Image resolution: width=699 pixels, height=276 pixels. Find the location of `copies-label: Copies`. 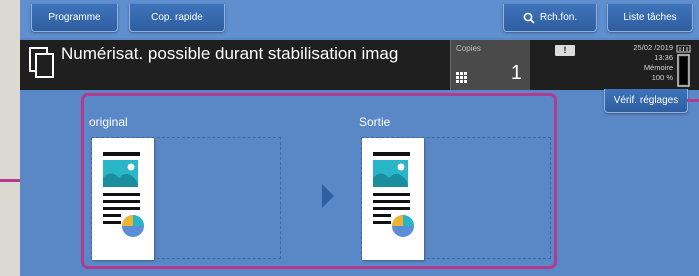

copies-label: Copies is located at coordinates (468, 48).